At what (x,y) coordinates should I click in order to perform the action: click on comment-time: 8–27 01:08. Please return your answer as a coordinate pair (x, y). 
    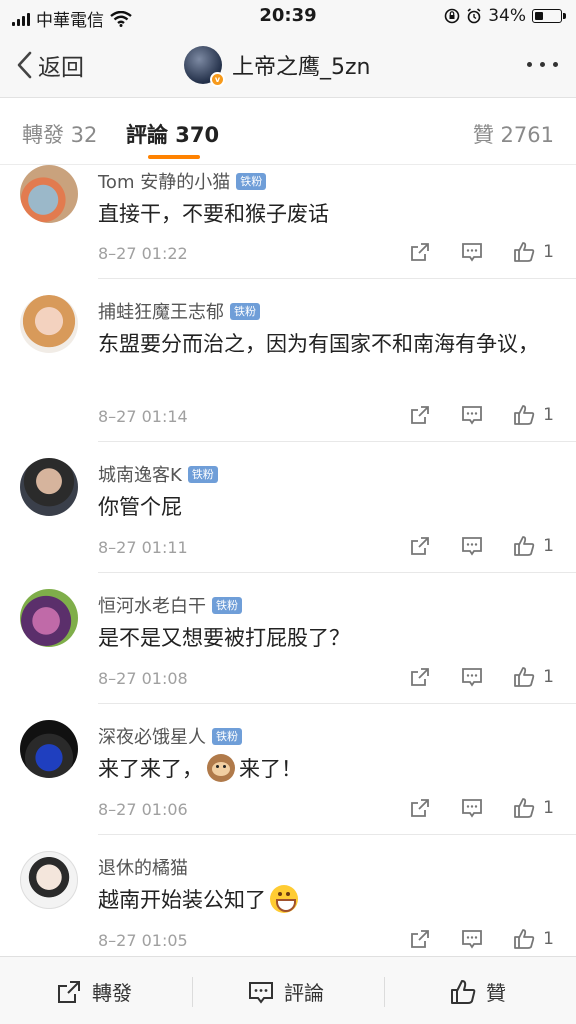
    Looking at the image, I should click on (143, 678).